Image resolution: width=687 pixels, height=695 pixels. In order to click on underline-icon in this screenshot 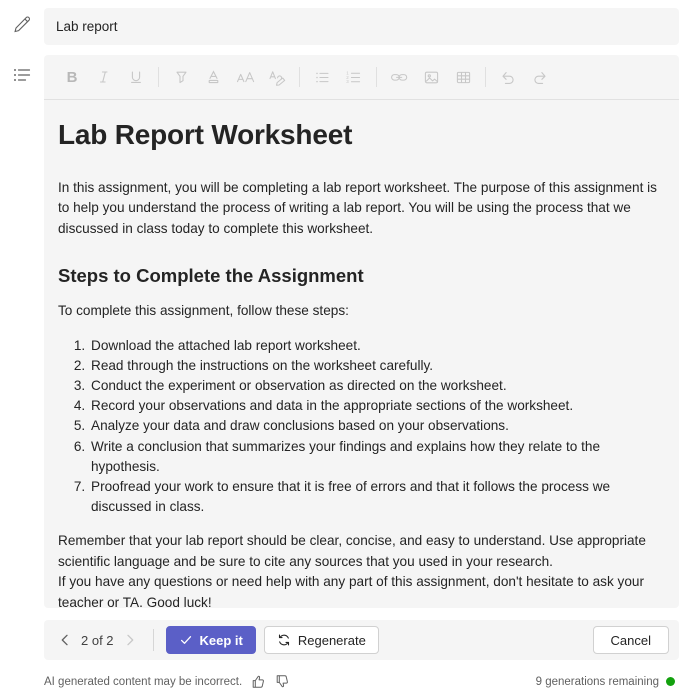, I will do `click(136, 77)`.